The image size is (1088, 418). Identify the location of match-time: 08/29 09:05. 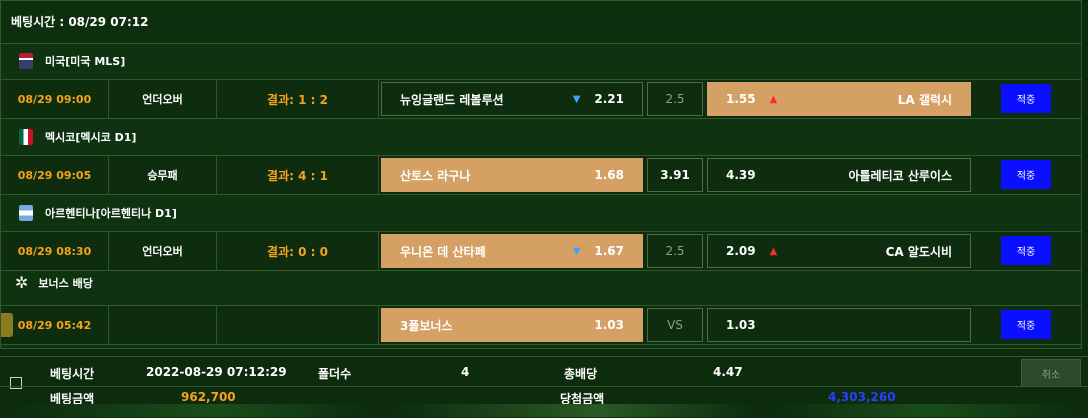
(55, 175).